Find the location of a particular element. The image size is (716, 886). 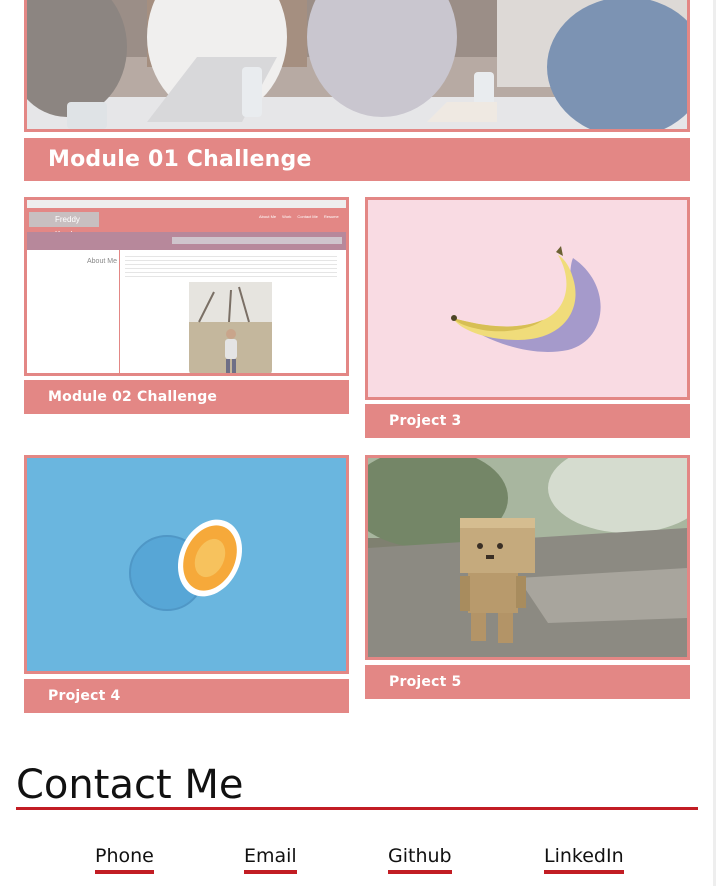

card-title: Module 01 Challenge is located at coordinates (357, 159).